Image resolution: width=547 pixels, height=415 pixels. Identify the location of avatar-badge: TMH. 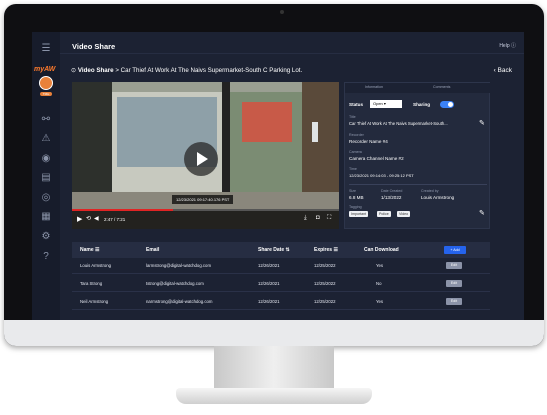
(46, 94).